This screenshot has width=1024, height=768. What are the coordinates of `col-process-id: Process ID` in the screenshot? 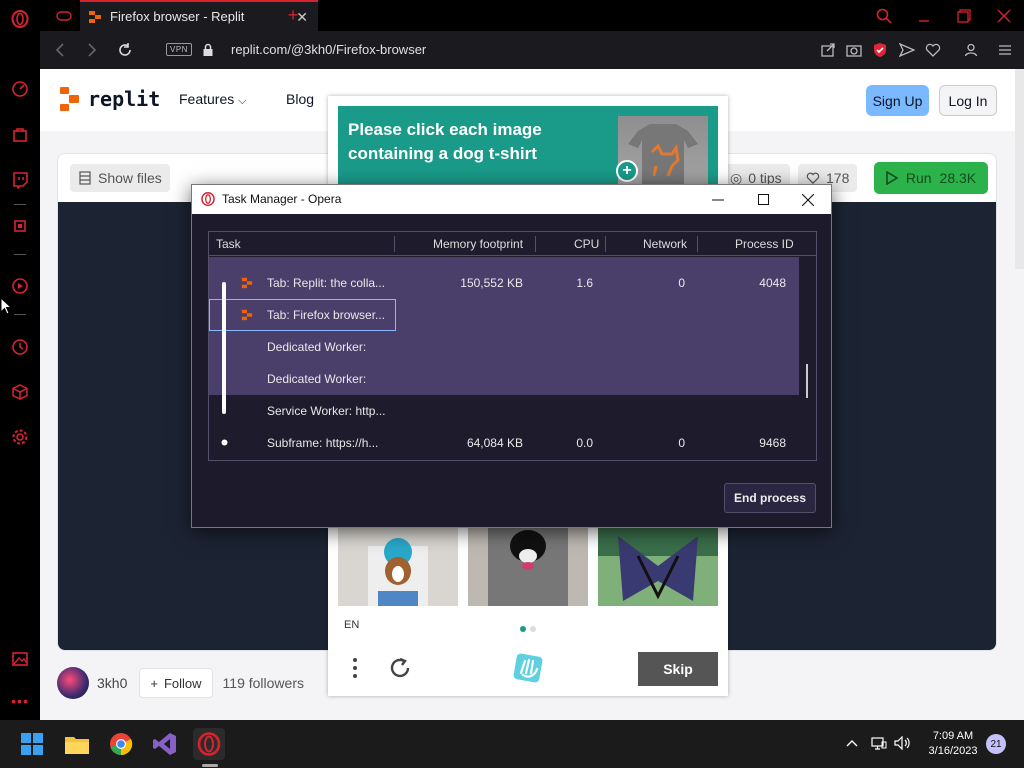 It's located at (764, 244).